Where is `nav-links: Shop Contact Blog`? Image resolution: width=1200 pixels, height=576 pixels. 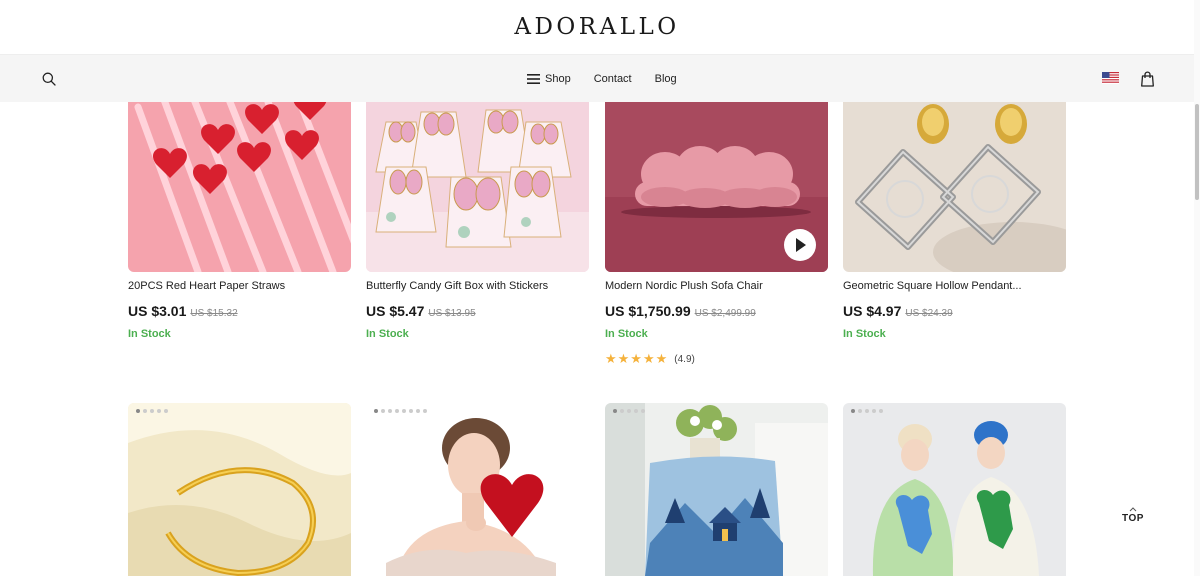 nav-links: Shop Contact Blog is located at coordinates (602, 79).